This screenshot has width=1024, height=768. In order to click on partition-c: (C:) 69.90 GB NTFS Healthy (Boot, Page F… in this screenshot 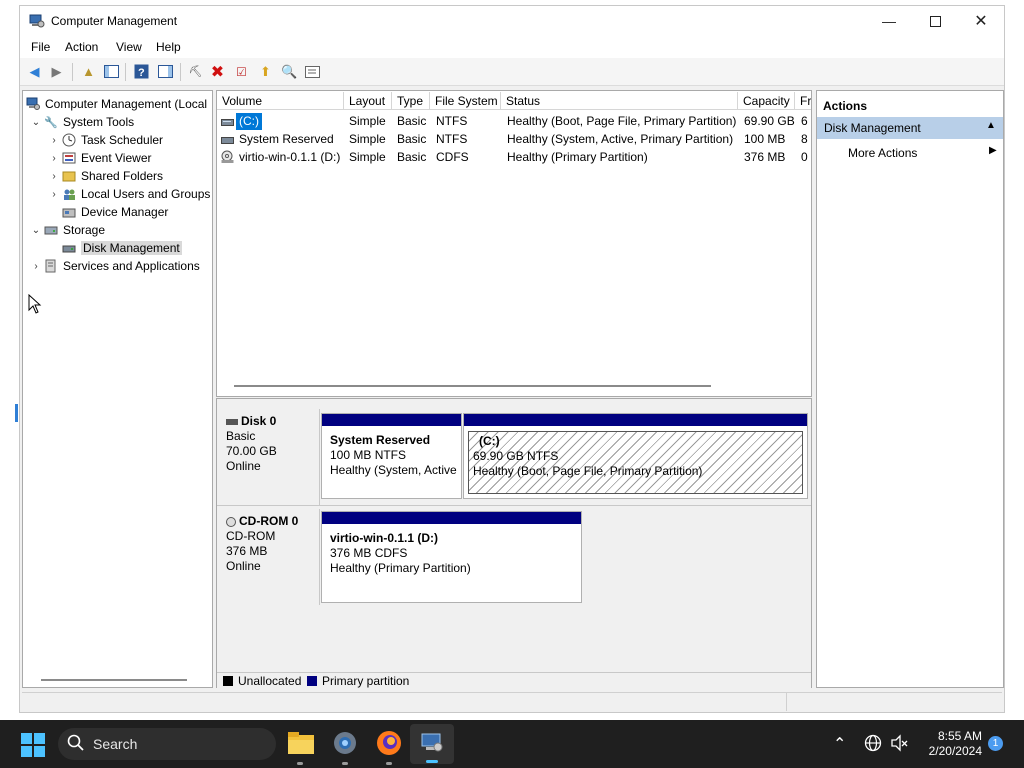, I will do `click(635, 456)`.